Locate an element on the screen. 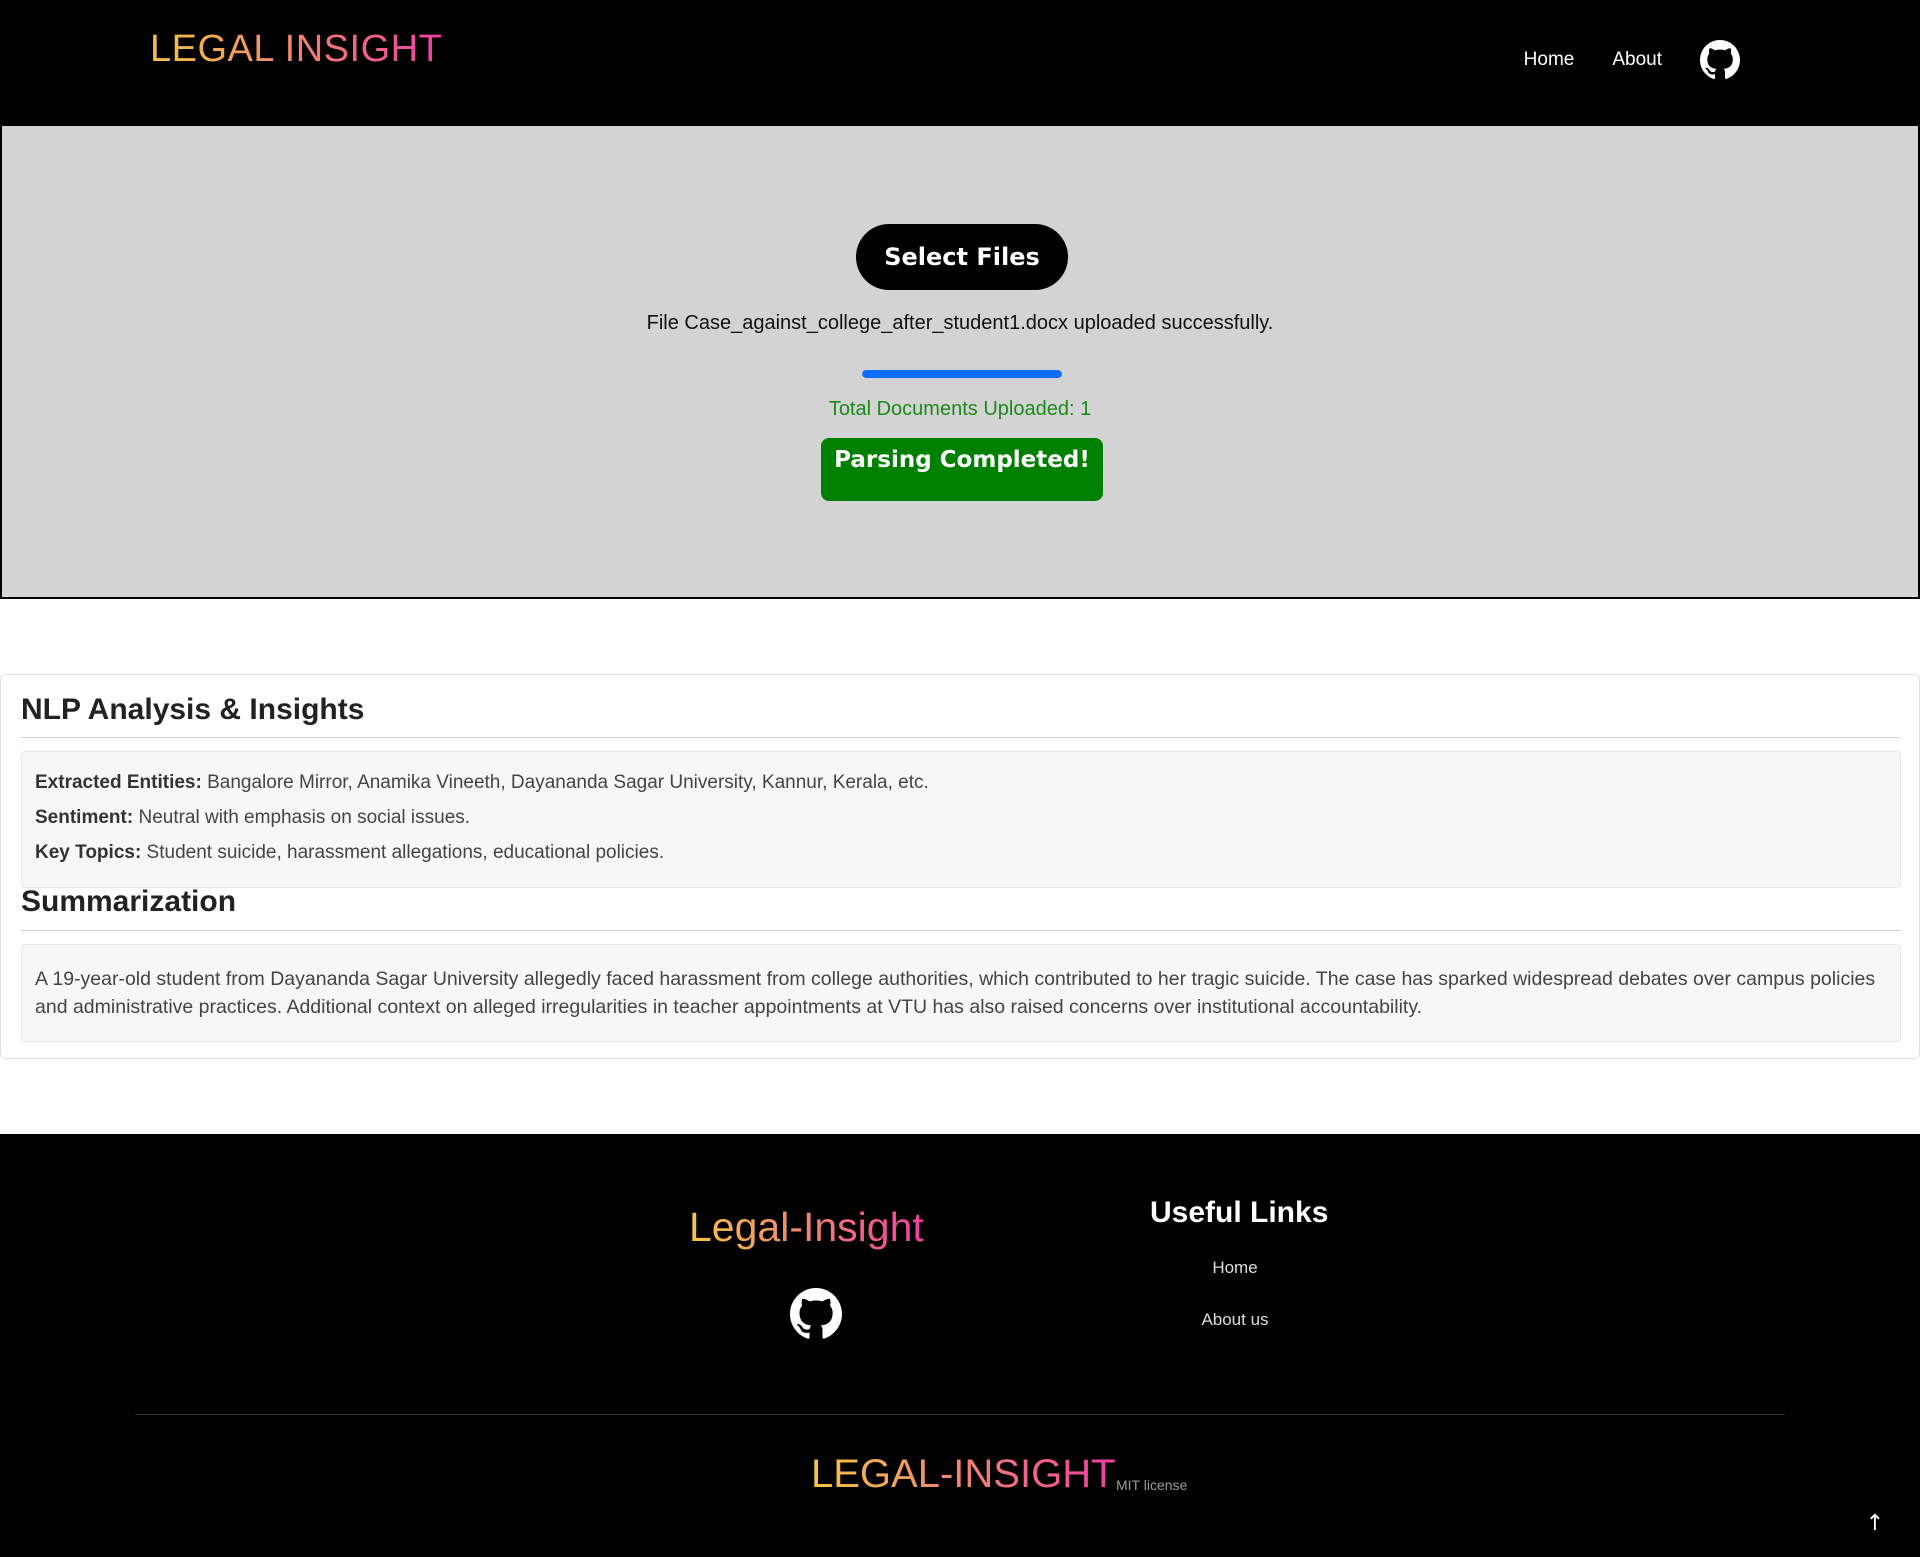 The height and width of the screenshot is (1557, 1920). nav-home-link: Home is located at coordinates (1549, 60).